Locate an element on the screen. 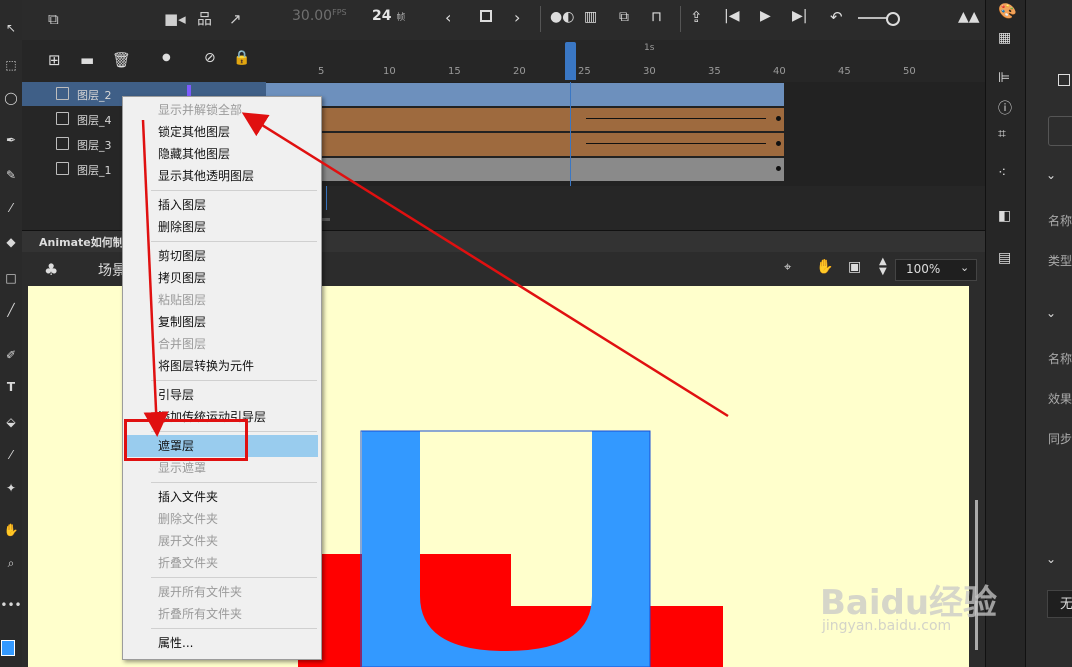  watermark: Baidu经验 is located at coordinates (909, 603).